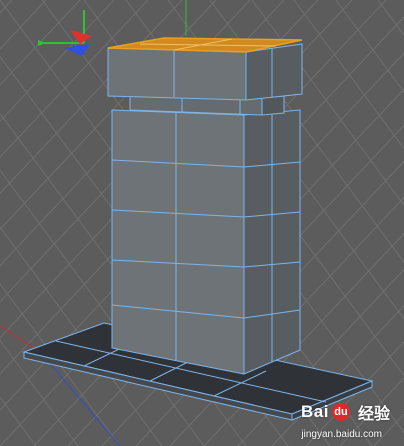 Image resolution: width=404 pixels, height=446 pixels. Describe the element at coordinates (65, 33) in the screenshot. I see `move-gizmo-icon` at that location.